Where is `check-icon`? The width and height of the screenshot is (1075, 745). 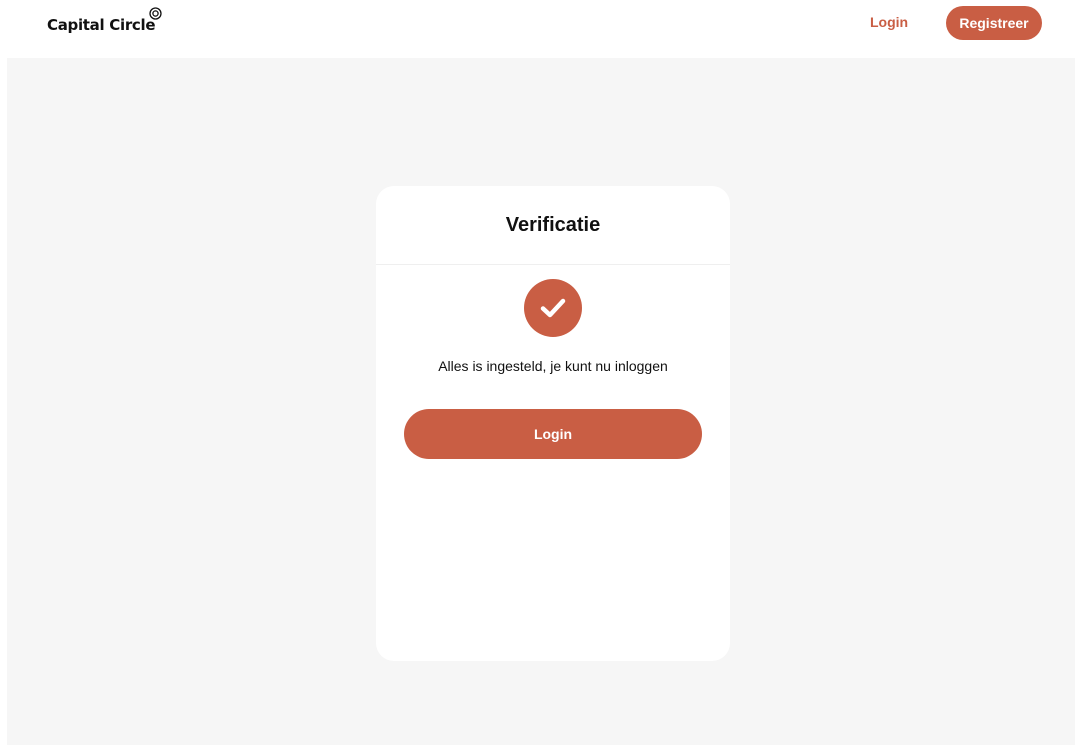 check-icon is located at coordinates (553, 308).